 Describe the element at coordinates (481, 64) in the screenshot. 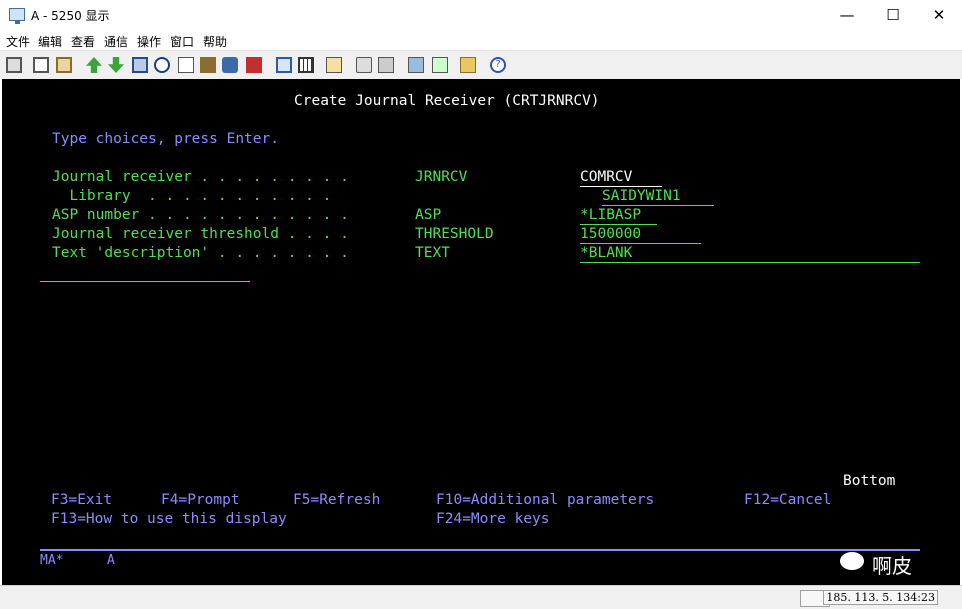

I see `toolbar: ?` at that location.